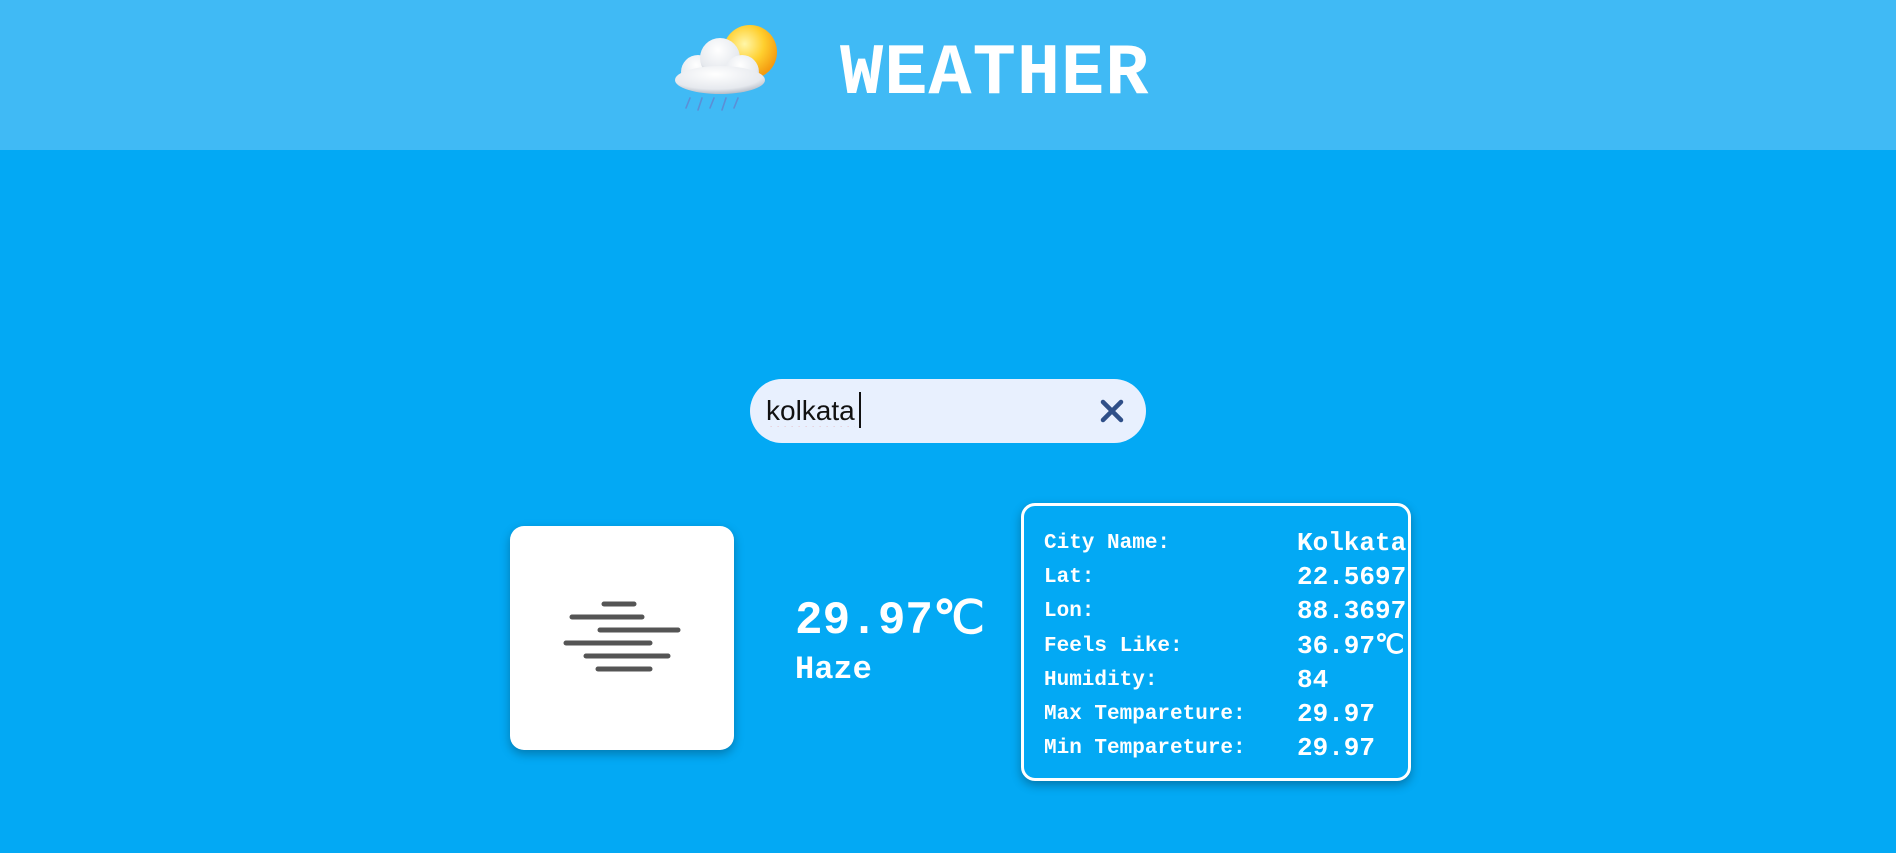  What do you see at coordinates (1225, 541) in the screenshot?
I see `detail-row-city: City Name: Kolkata` at bounding box center [1225, 541].